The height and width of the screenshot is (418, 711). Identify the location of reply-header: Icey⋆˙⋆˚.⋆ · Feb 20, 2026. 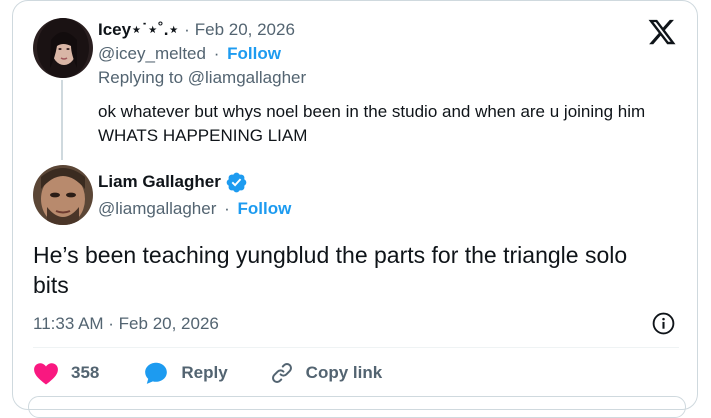
(388, 30).